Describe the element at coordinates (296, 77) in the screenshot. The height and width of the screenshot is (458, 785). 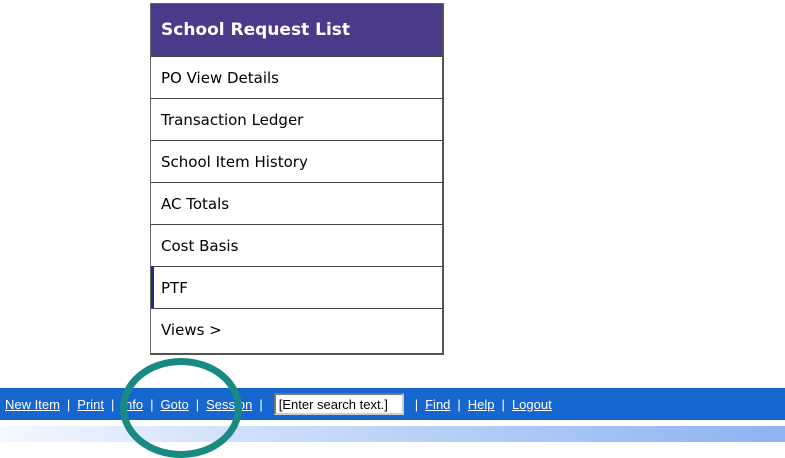
I see `menu-item-po-view-details: PO View Details` at that location.